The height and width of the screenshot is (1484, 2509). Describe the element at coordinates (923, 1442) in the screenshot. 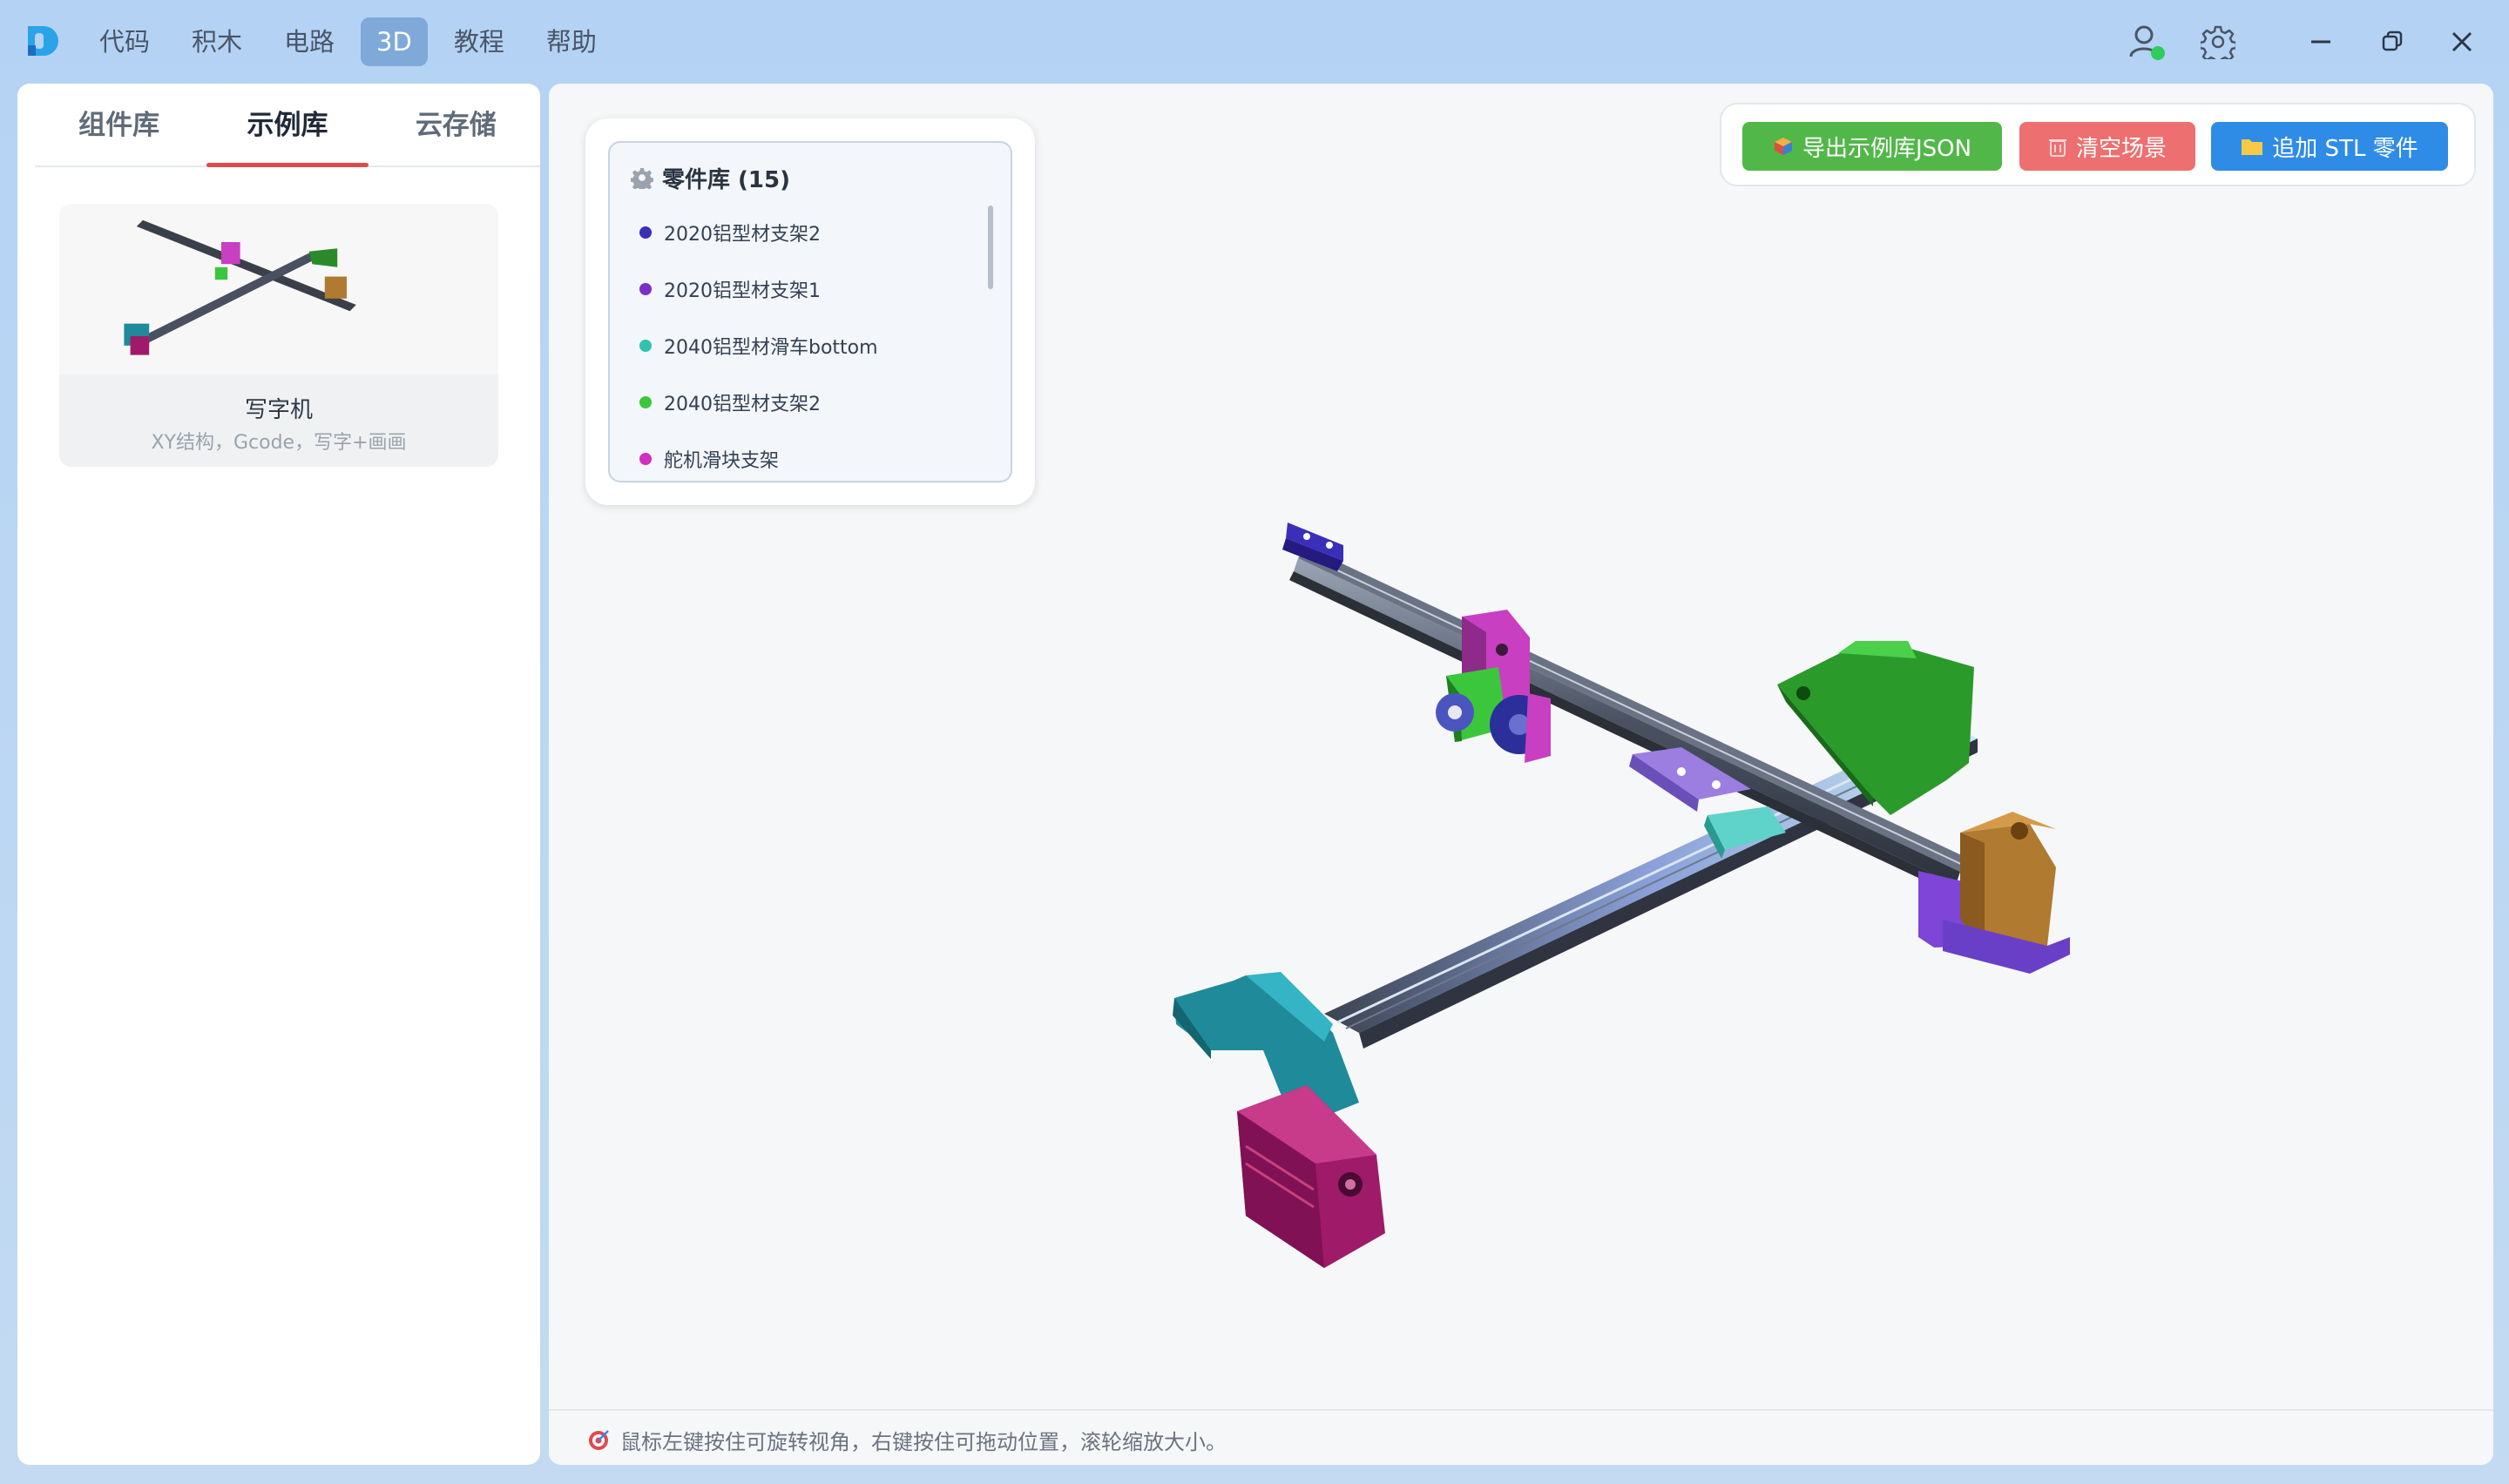

I see `status-hint-text: 鼠标左键按住可旋转视角，右键按住可拖动位置，滚轮缩放大小。` at that location.